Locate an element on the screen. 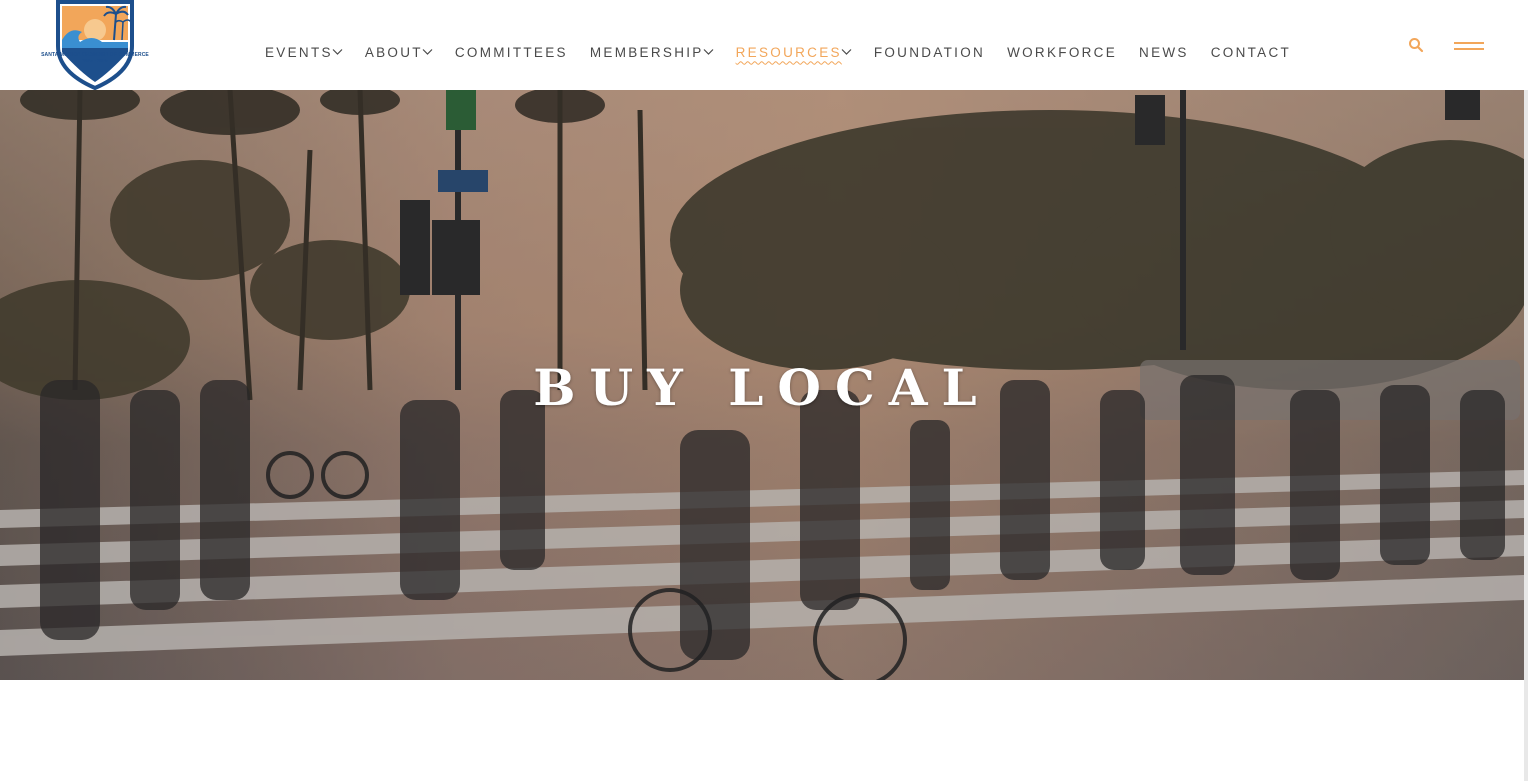  nav-item-workforce: WORKFORCE is located at coordinates (1062, 52).